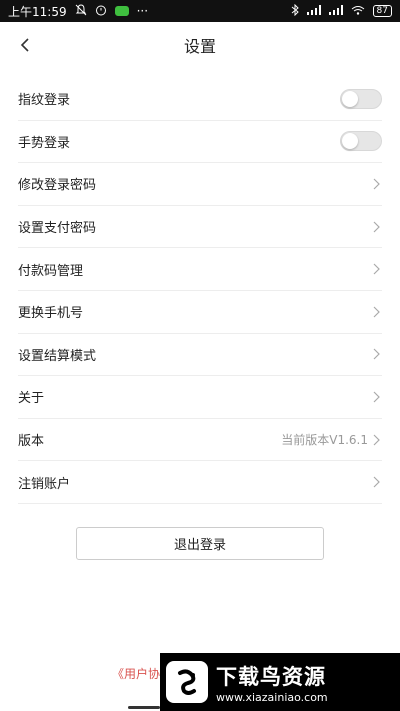 The height and width of the screenshot is (711, 400). Describe the element at coordinates (31, 442) in the screenshot. I see `setting-label: 版本` at that location.